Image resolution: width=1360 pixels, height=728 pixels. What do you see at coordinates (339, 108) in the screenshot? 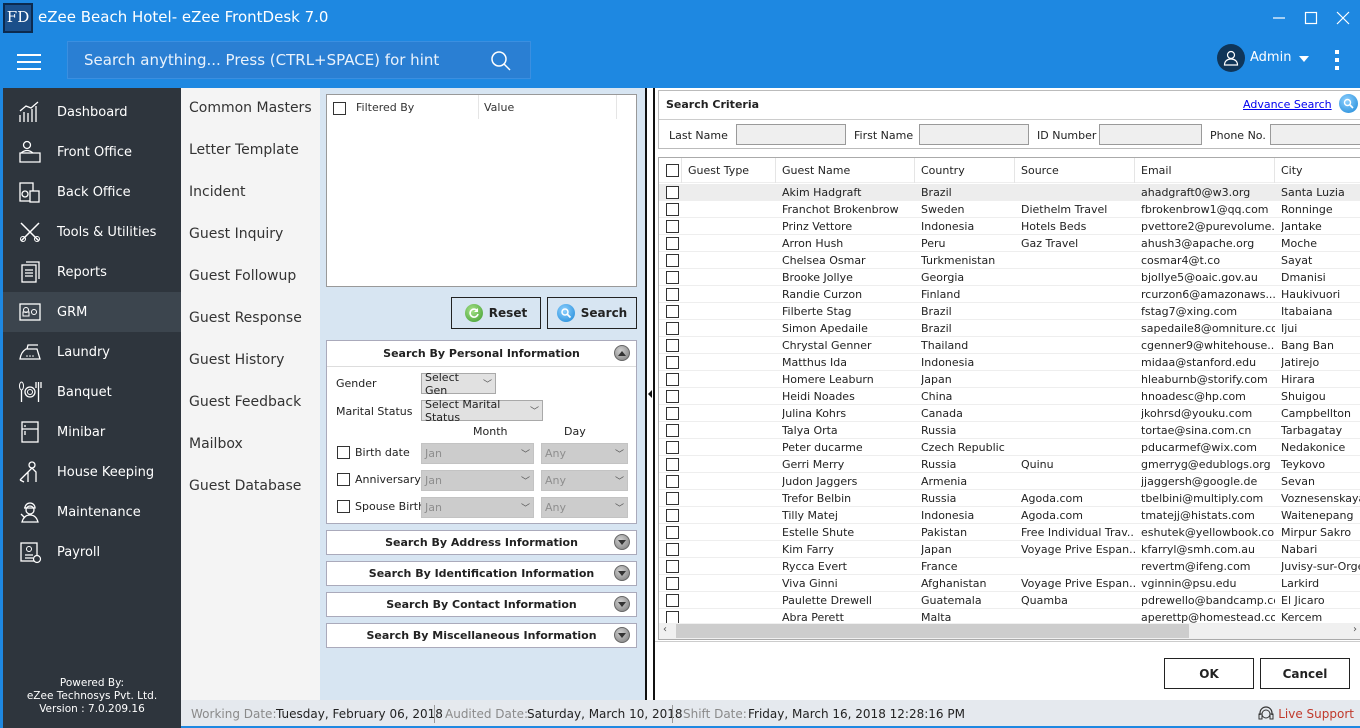
I see `select-all-filters-checkbox` at bounding box center [339, 108].